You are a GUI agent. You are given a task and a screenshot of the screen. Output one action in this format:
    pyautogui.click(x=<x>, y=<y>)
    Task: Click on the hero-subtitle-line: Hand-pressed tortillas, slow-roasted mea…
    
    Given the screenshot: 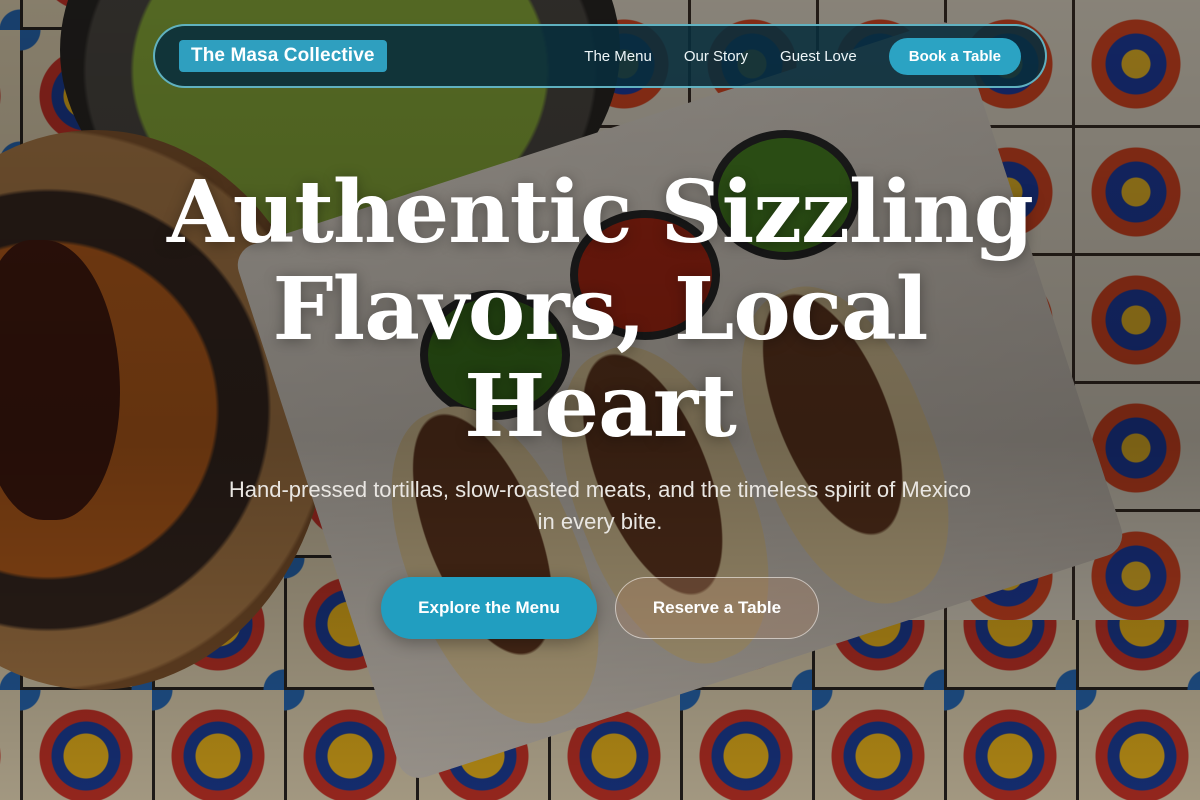 What is the action you would take?
    pyautogui.click(x=600, y=489)
    